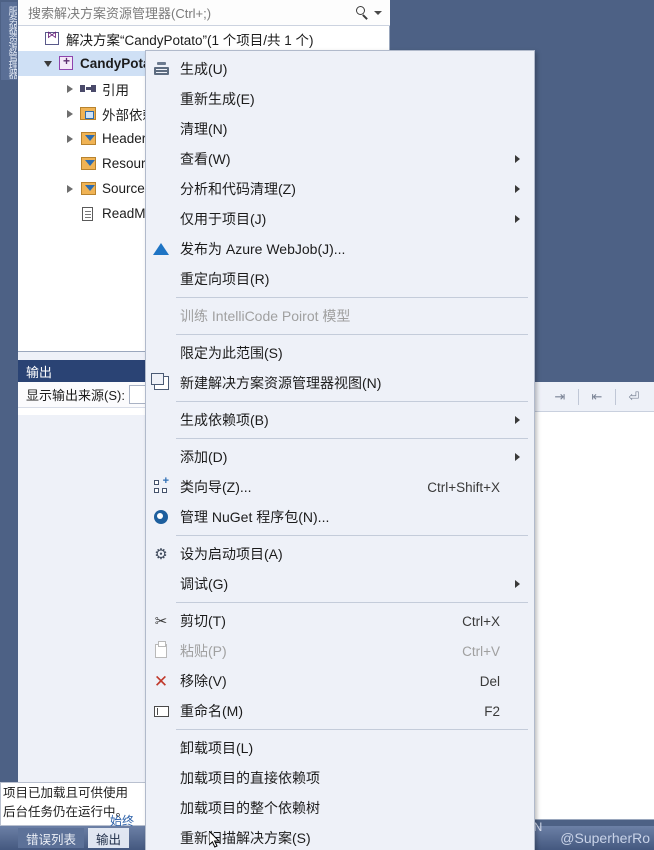  I want to click on menu-item: ✕ 移除(V) Del, so click(340, 681).